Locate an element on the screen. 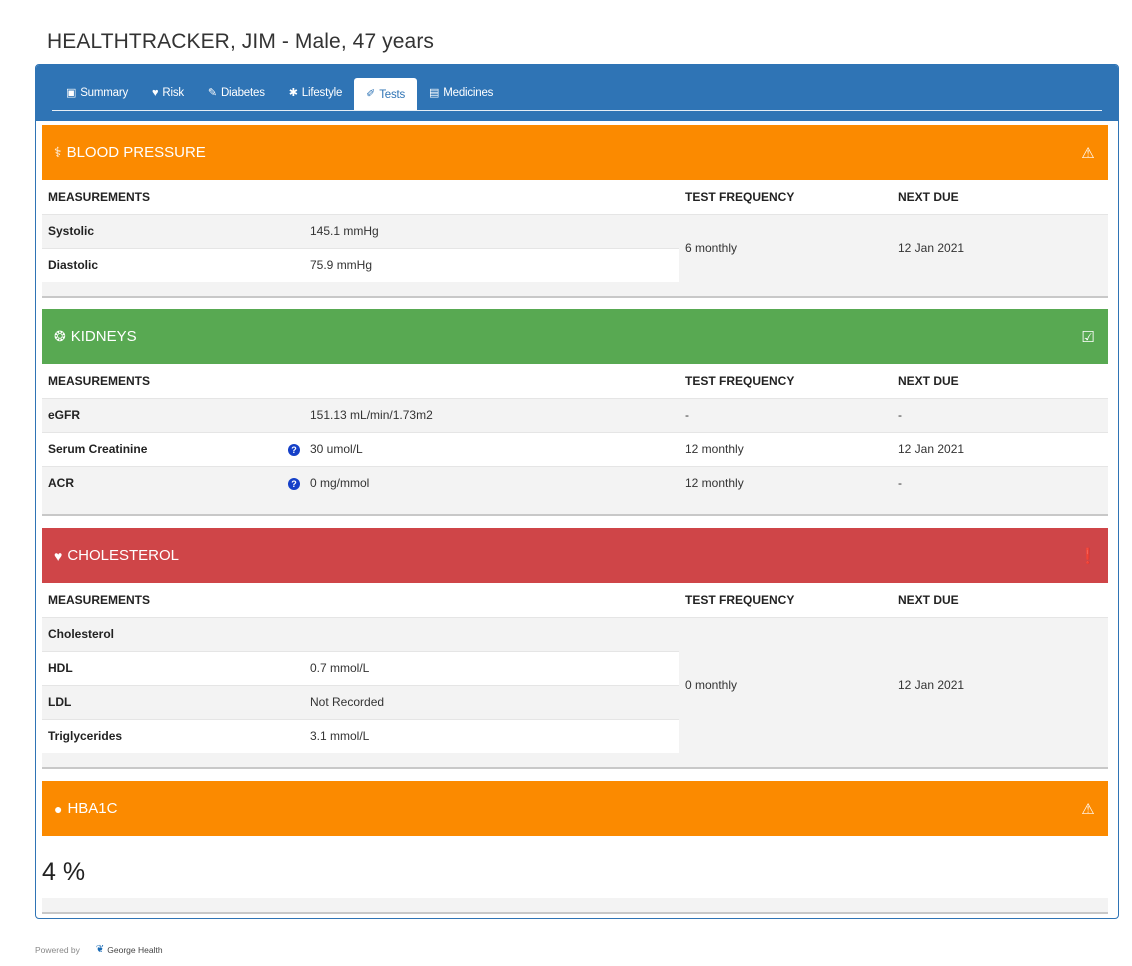 The image size is (1132, 966). tab-label: Tests is located at coordinates (392, 94).